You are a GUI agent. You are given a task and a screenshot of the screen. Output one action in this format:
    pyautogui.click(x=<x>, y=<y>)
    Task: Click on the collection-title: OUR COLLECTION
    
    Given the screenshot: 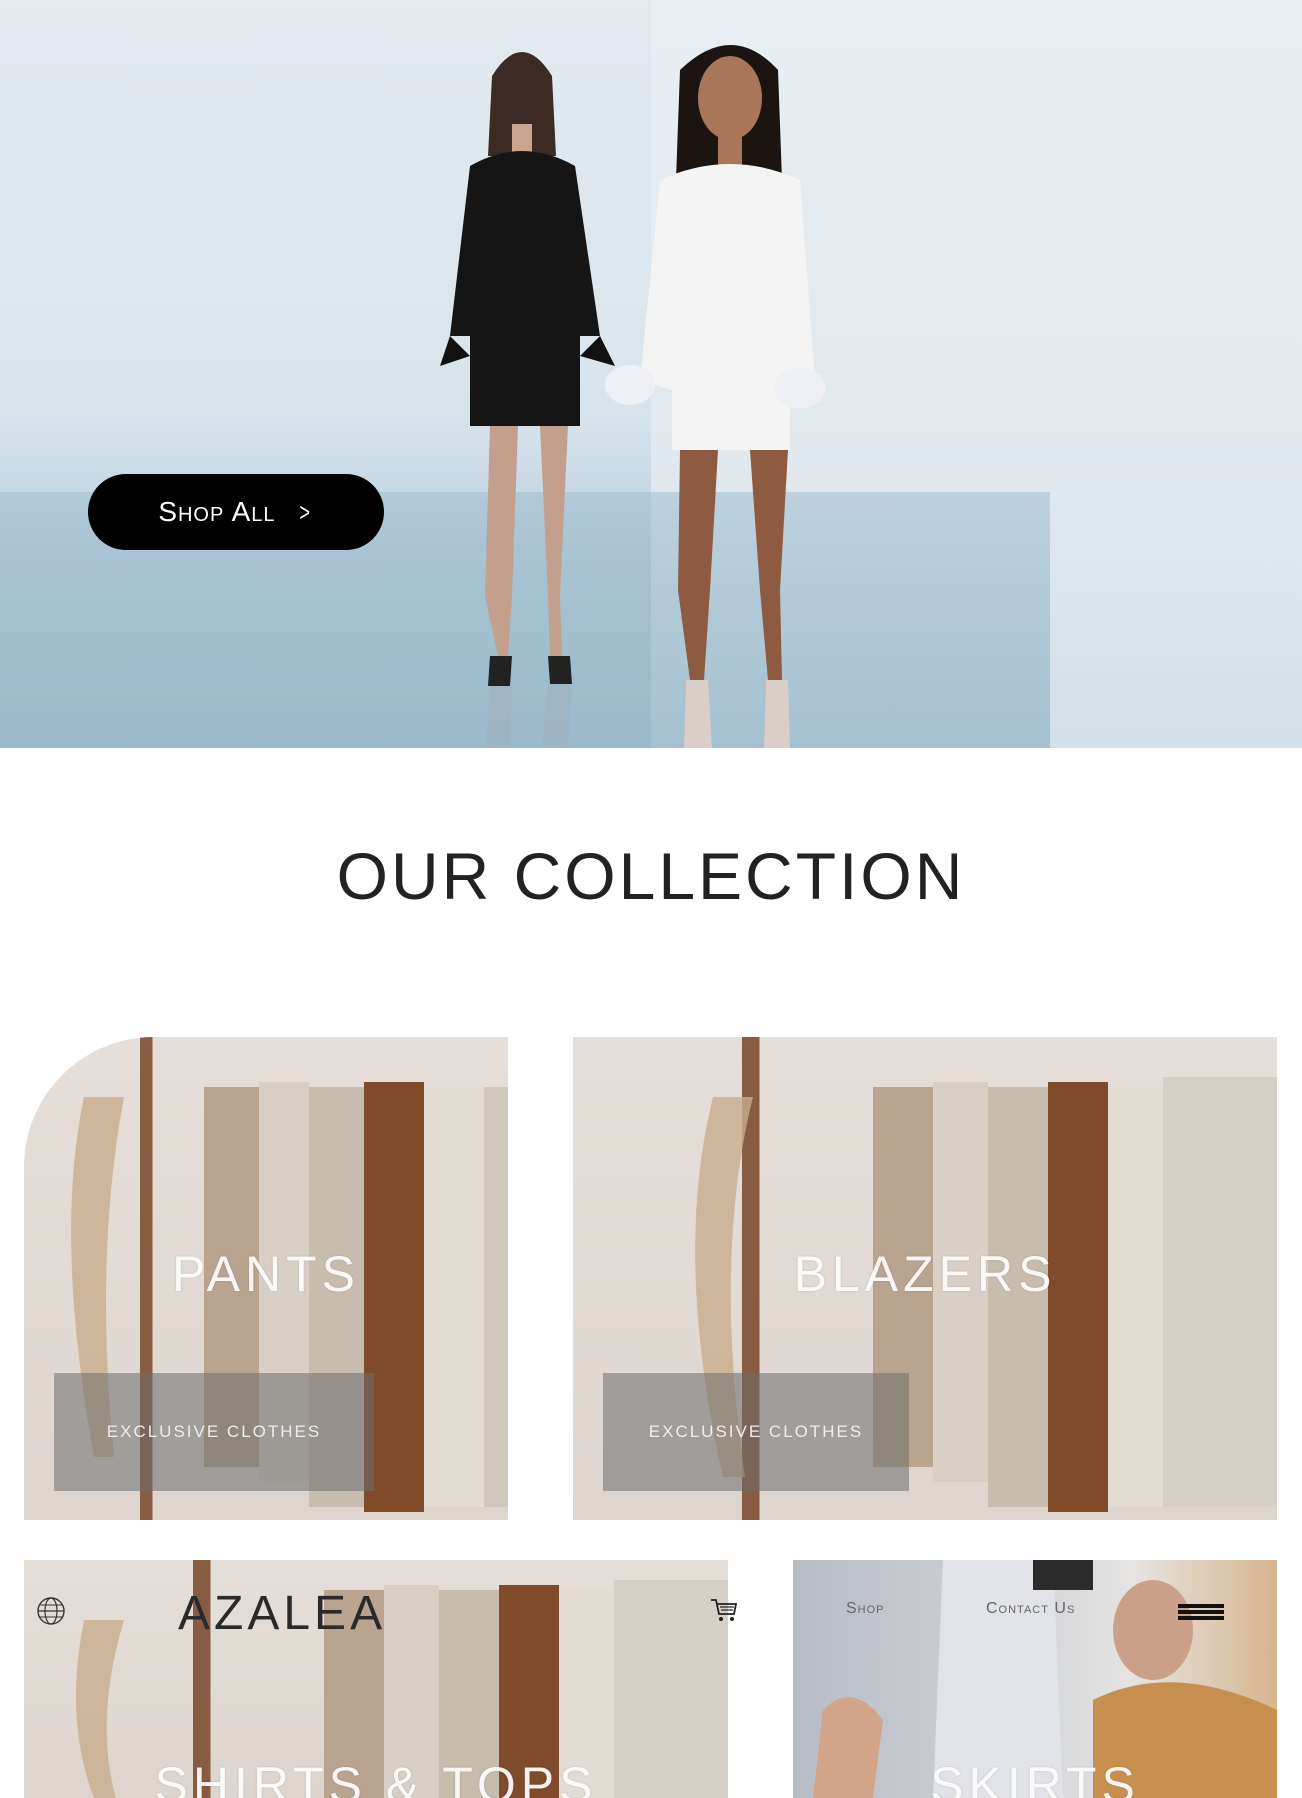 What is the action you would take?
    pyautogui.click(x=651, y=876)
    